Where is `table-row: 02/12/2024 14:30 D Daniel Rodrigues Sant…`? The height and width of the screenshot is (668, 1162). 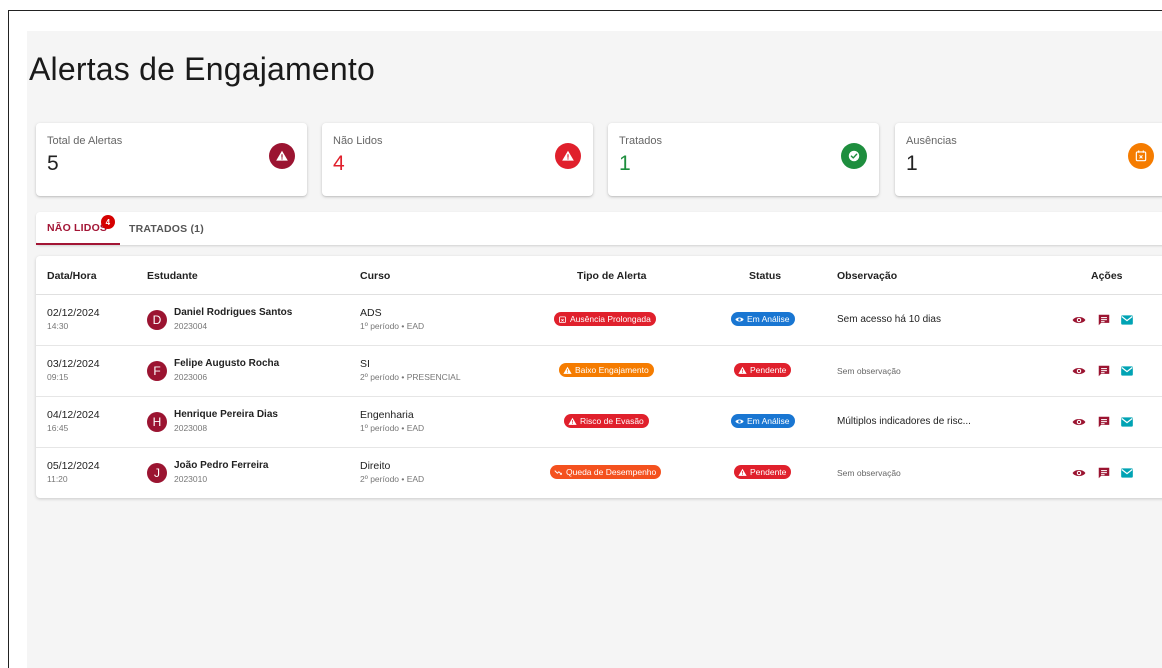 table-row: 02/12/2024 14:30 D Daniel Rodrigues Sant… is located at coordinates (599, 320).